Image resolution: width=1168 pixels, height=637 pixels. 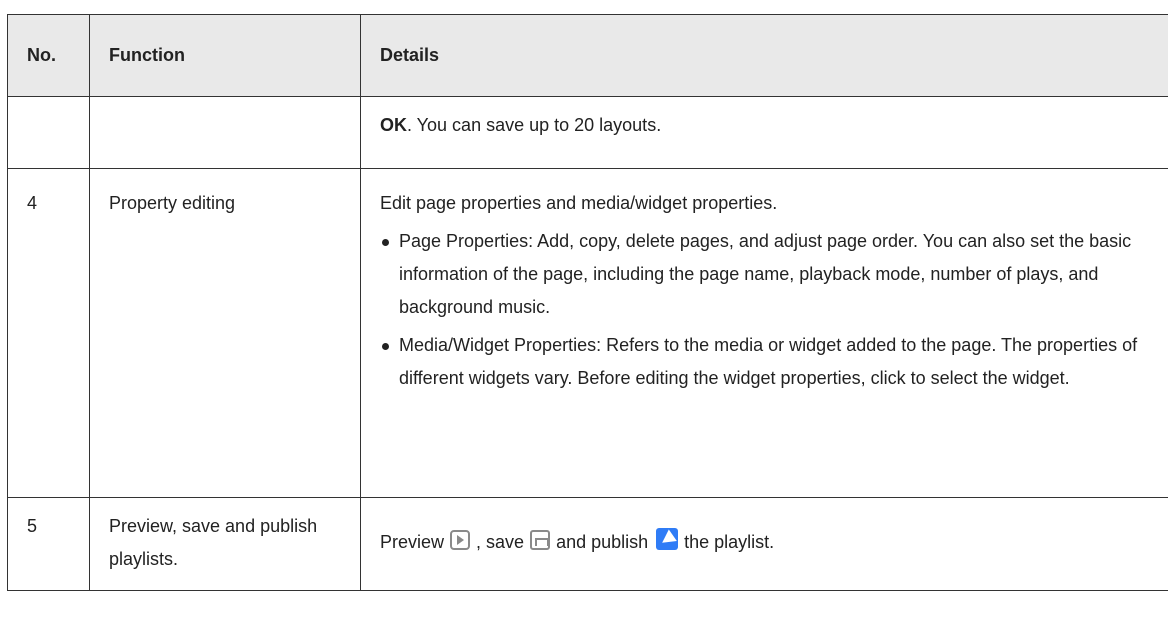 What do you see at coordinates (225, 55) in the screenshot?
I see `header-function: Function` at bounding box center [225, 55].